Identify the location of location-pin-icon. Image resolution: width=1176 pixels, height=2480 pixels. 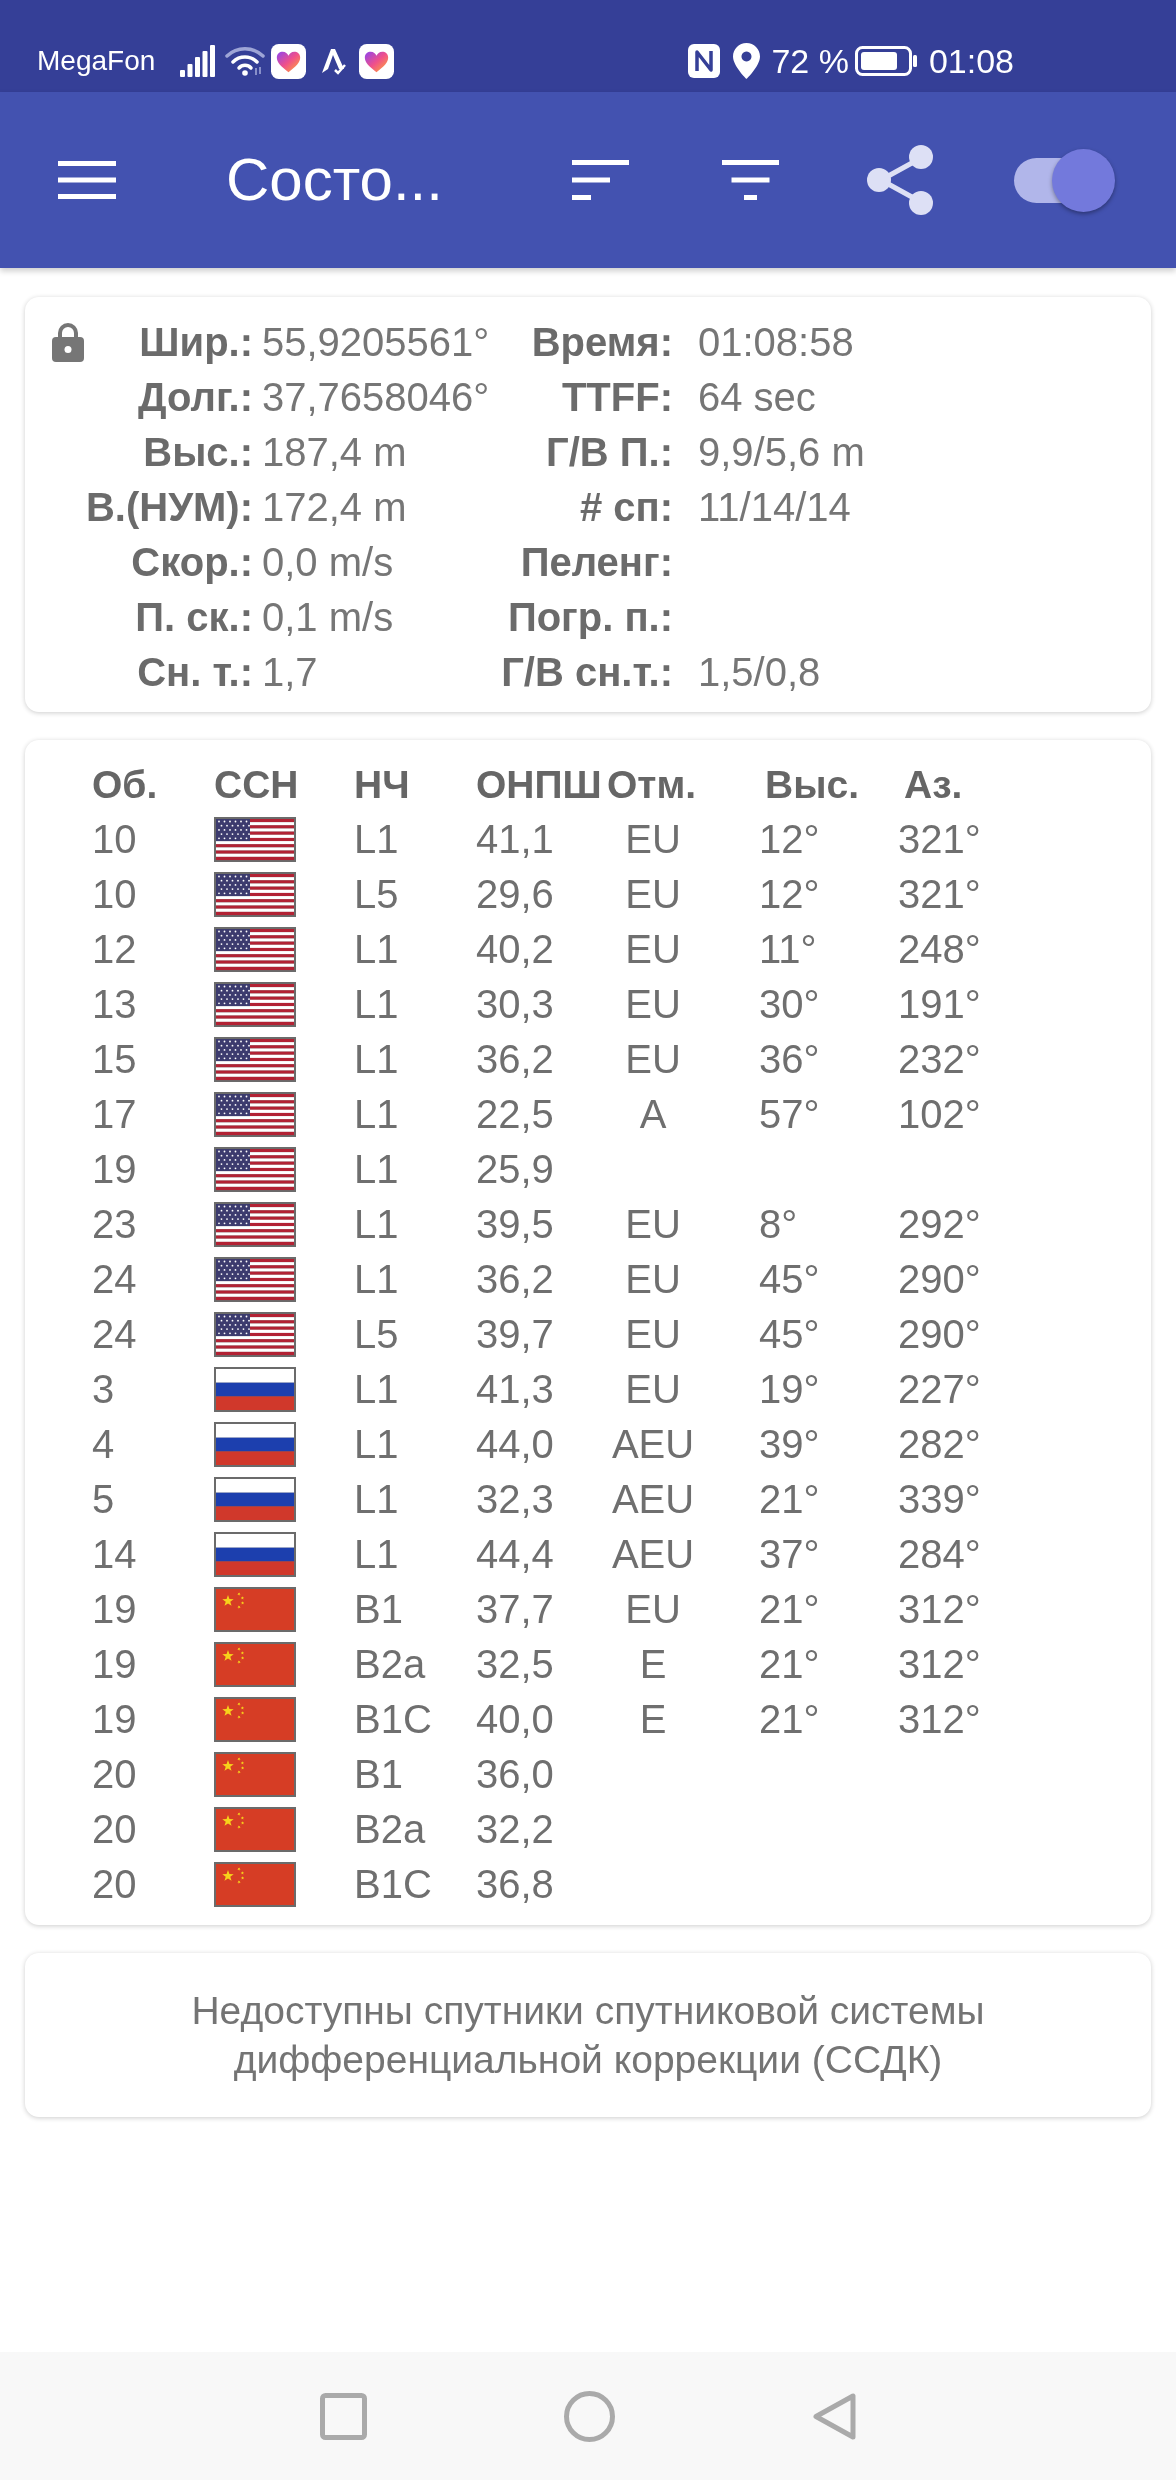
(747, 61).